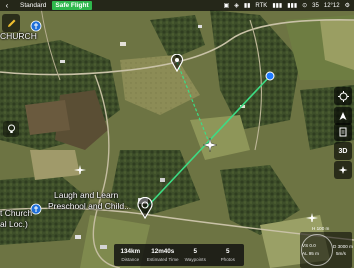  I want to click on airport-icon, so click(80, 169).